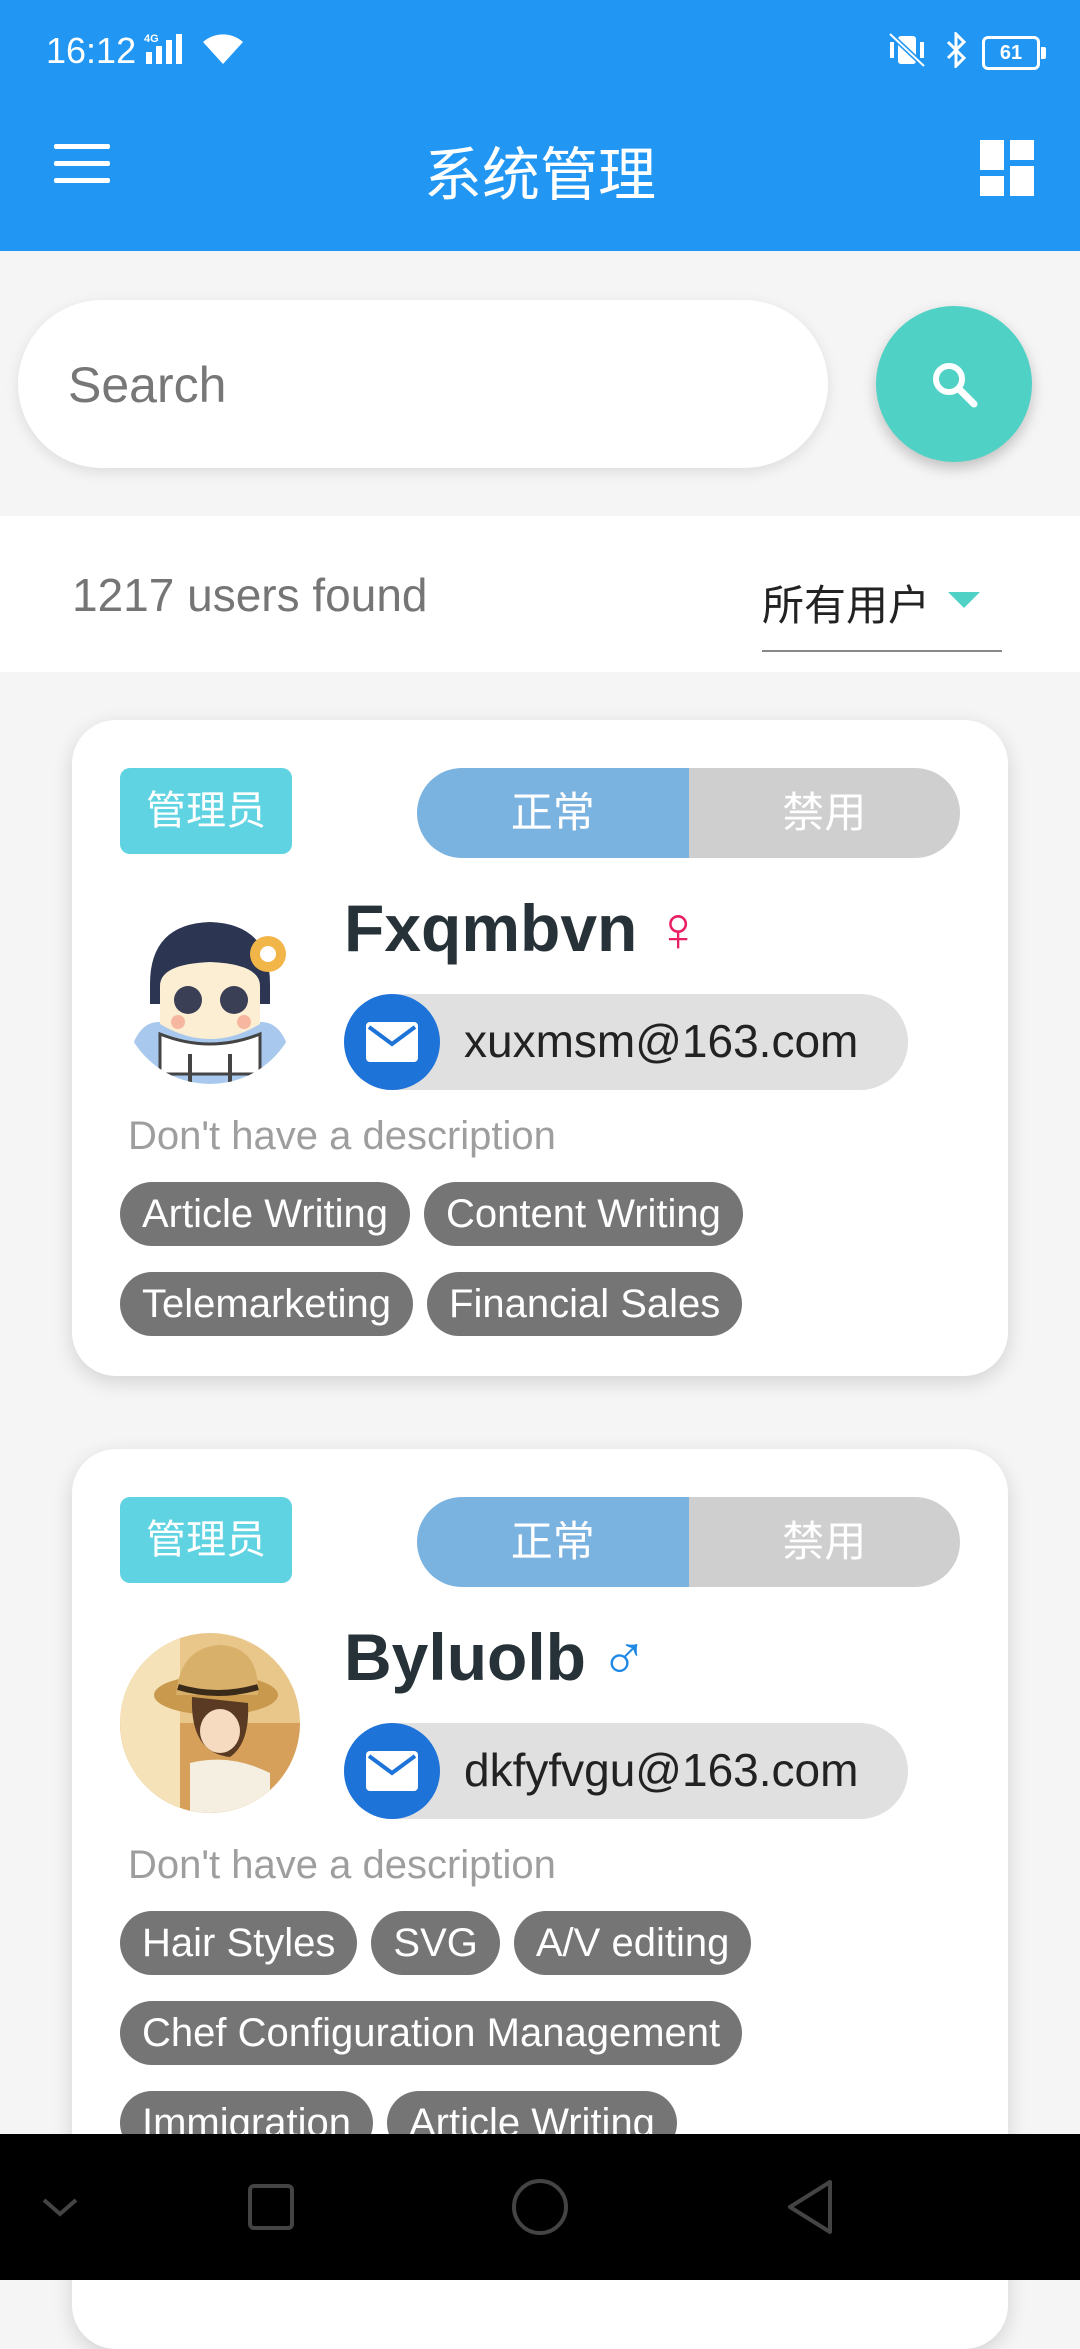 This screenshot has height=2349, width=1080. What do you see at coordinates (846, 605) in the screenshot?
I see `filter-selected-value: 所有用户` at bounding box center [846, 605].